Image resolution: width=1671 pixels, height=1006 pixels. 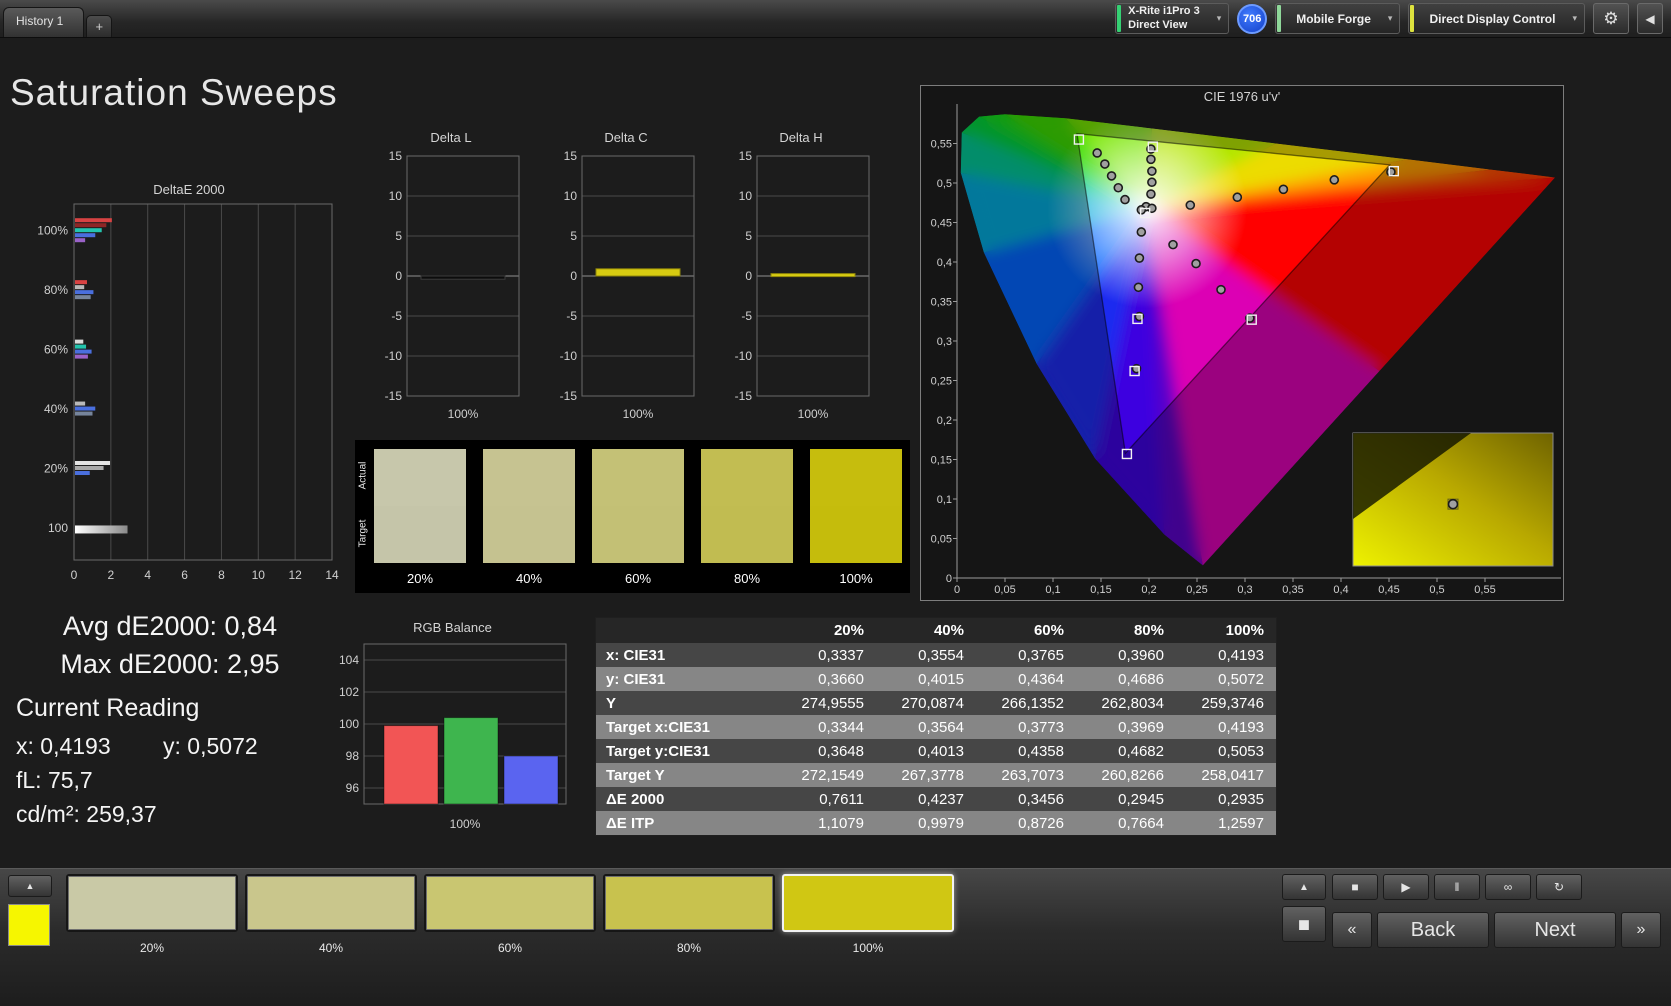 I want to click on pattern-tools: ▲, so click(x=32, y=910).